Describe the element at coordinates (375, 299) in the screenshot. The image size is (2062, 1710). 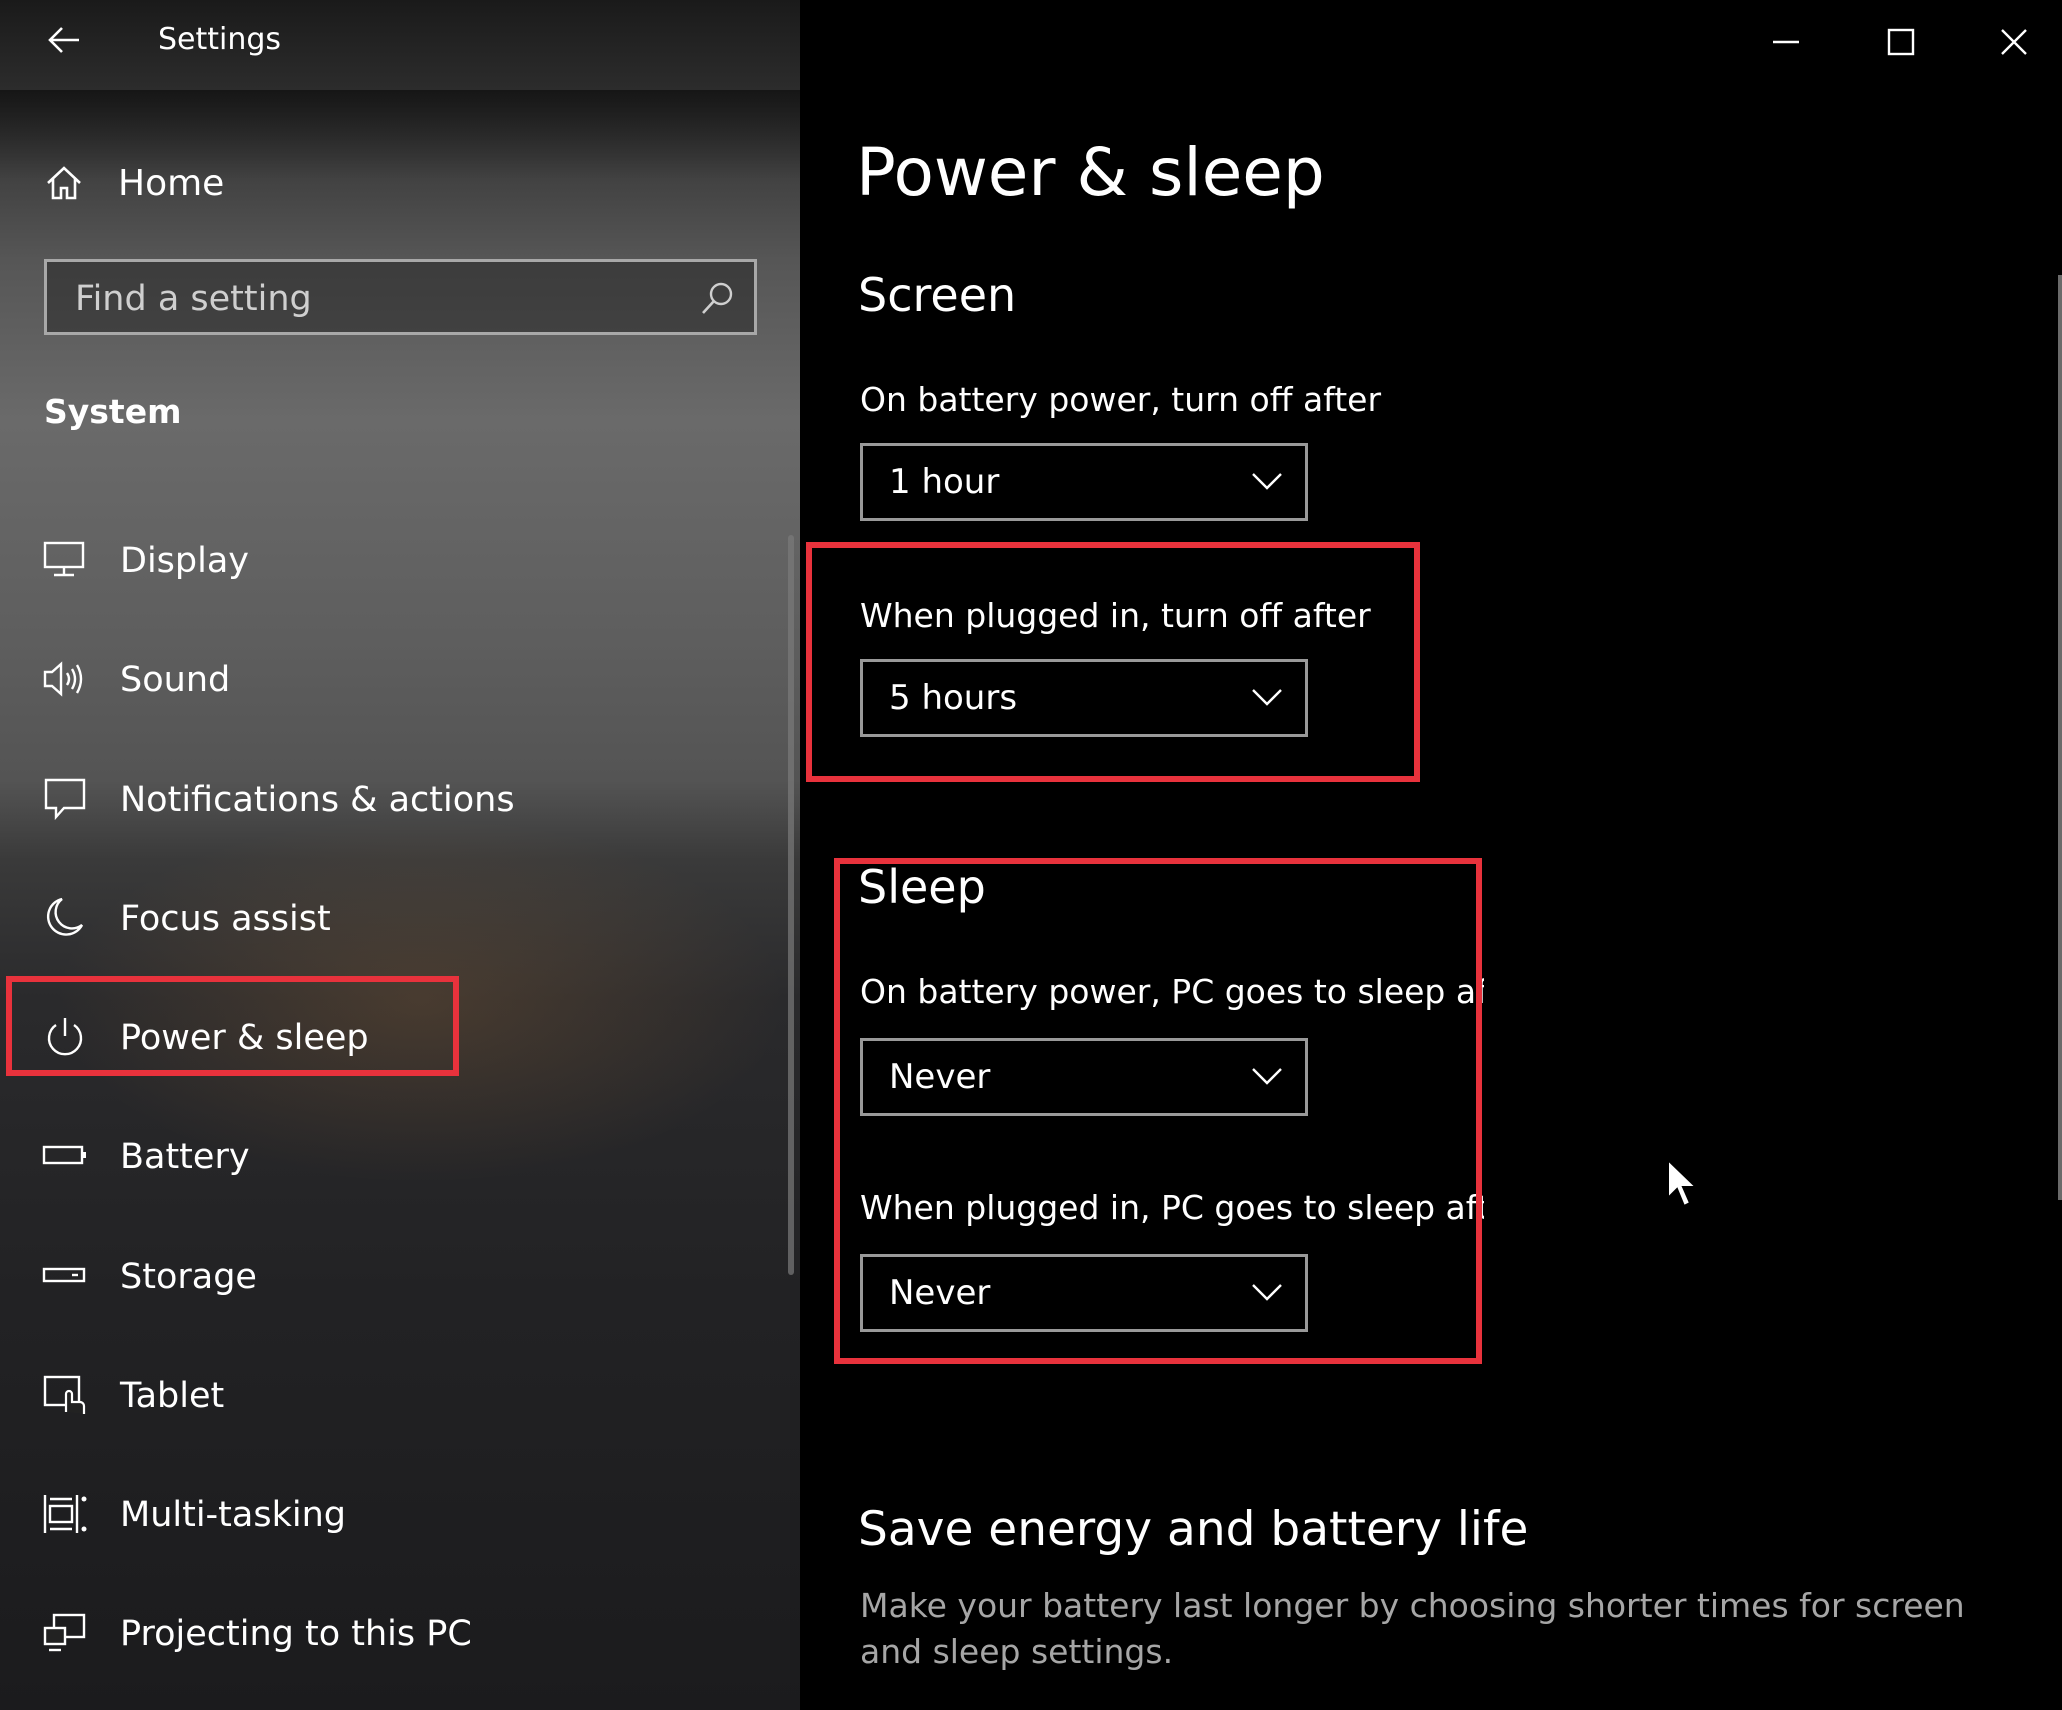
I see `search-input` at that location.